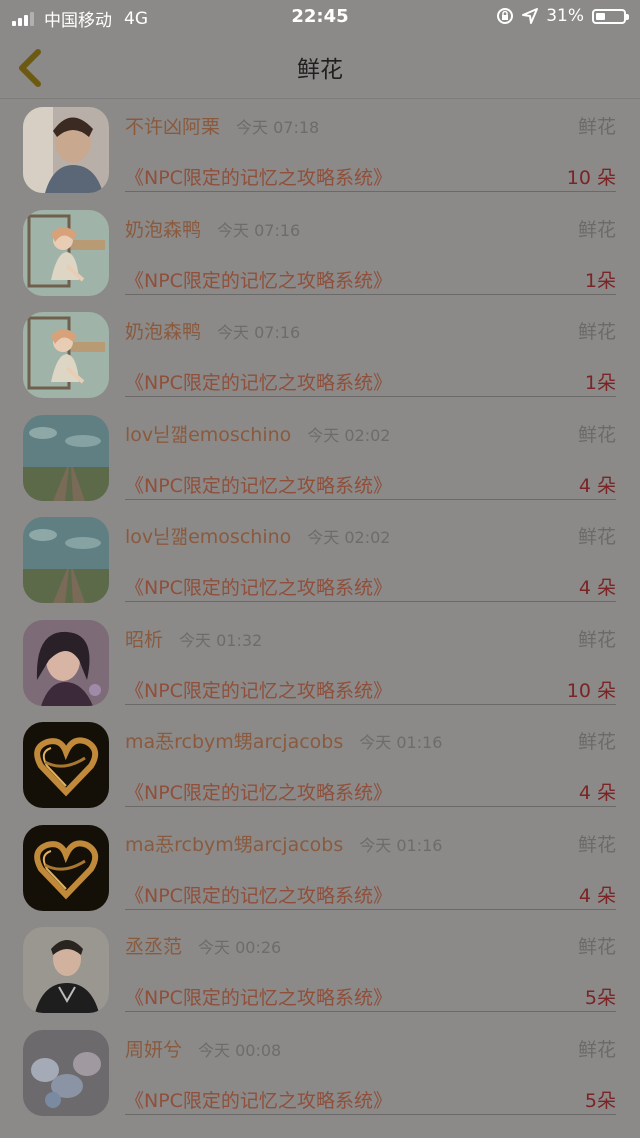 The image size is (640, 1138). I want to click on status-right: 31%, so click(562, 16).